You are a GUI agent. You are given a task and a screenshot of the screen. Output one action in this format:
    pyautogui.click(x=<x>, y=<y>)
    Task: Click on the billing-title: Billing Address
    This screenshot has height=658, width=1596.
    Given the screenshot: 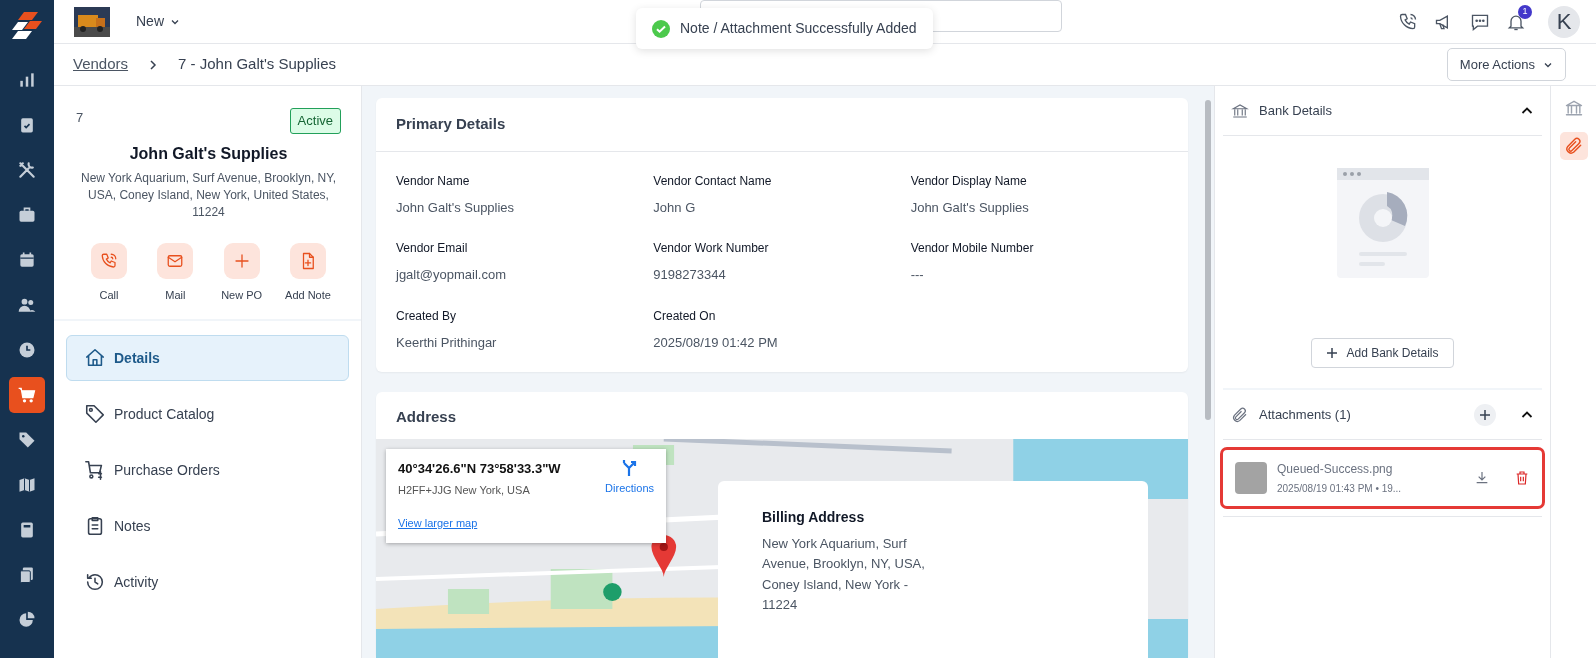 What is the action you would take?
    pyautogui.click(x=814, y=517)
    